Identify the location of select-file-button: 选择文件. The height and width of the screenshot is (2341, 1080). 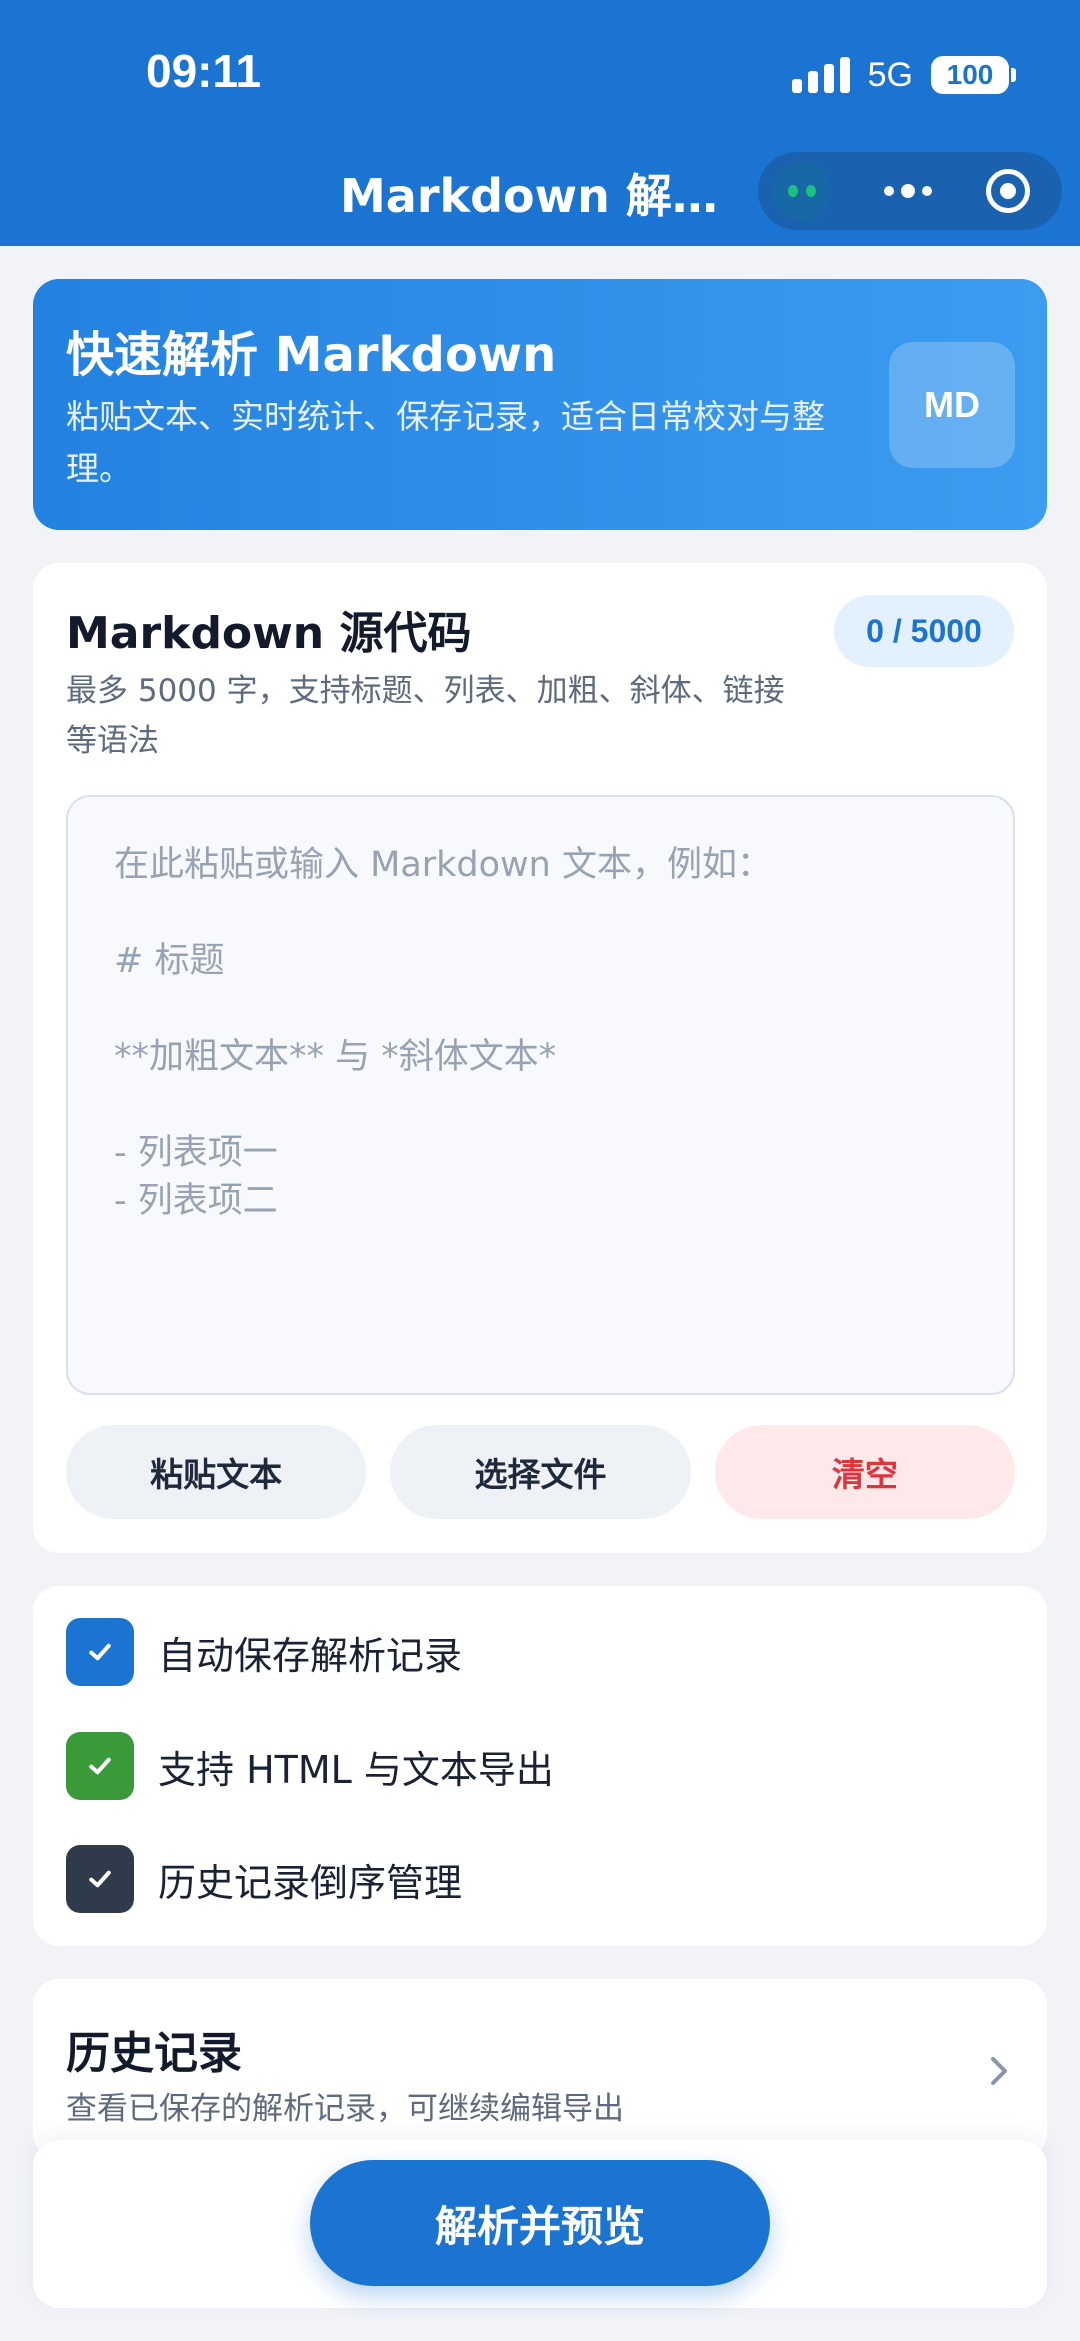
(540, 1472).